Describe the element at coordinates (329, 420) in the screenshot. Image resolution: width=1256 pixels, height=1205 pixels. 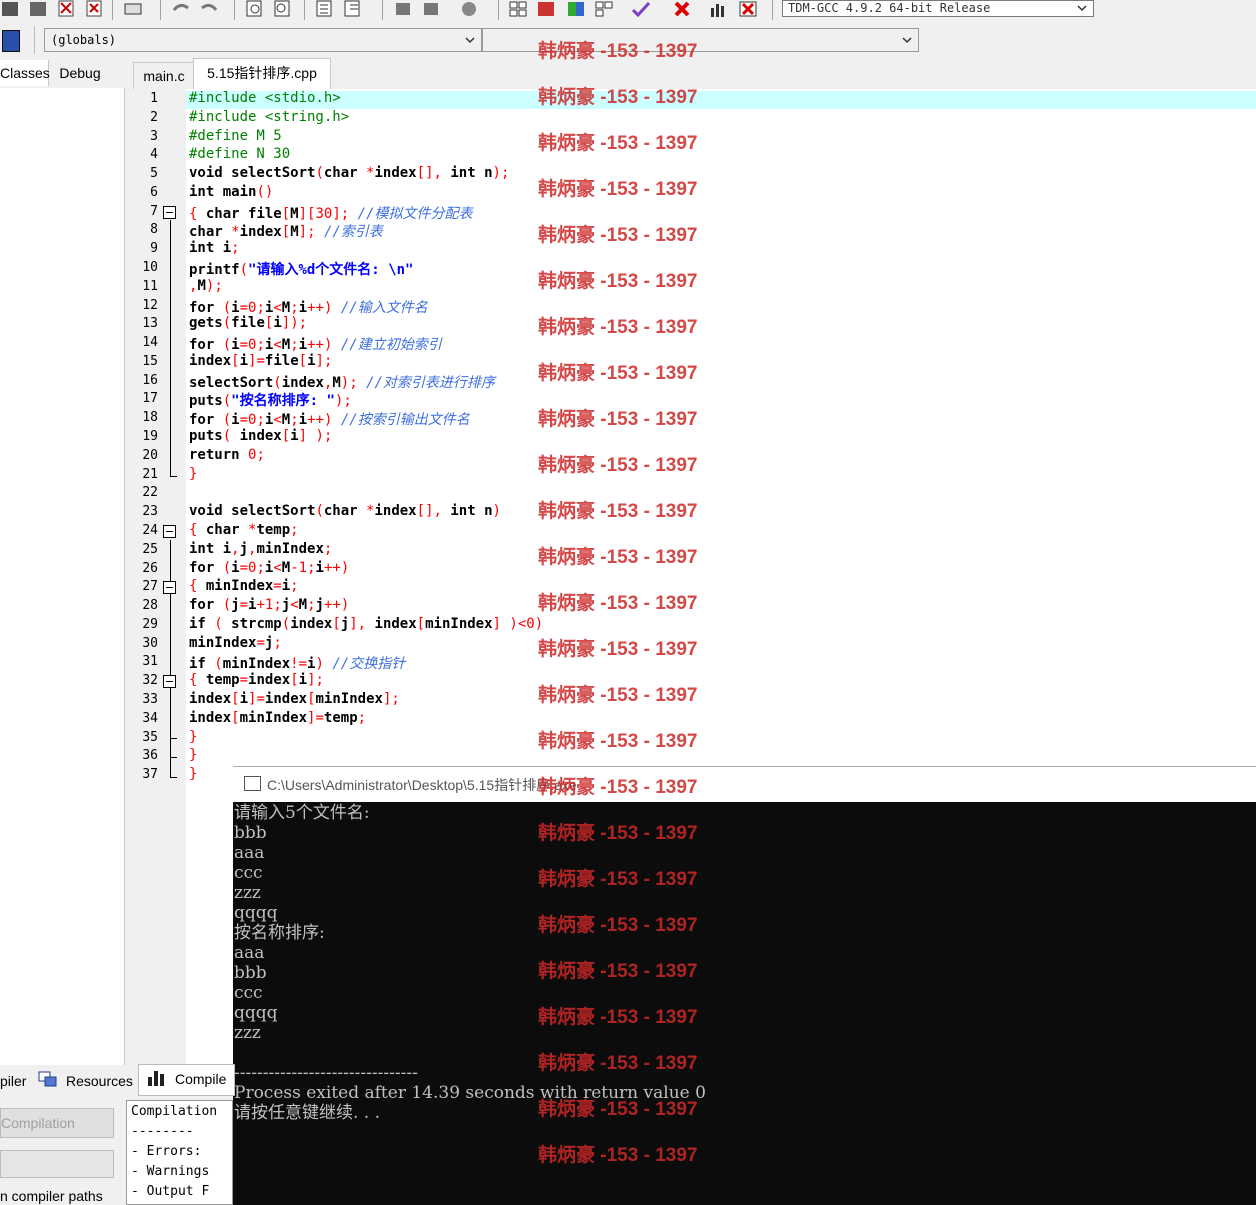
I see `code-line: for (i=0;i<M;i++) //按索引输出文件名` at that location.